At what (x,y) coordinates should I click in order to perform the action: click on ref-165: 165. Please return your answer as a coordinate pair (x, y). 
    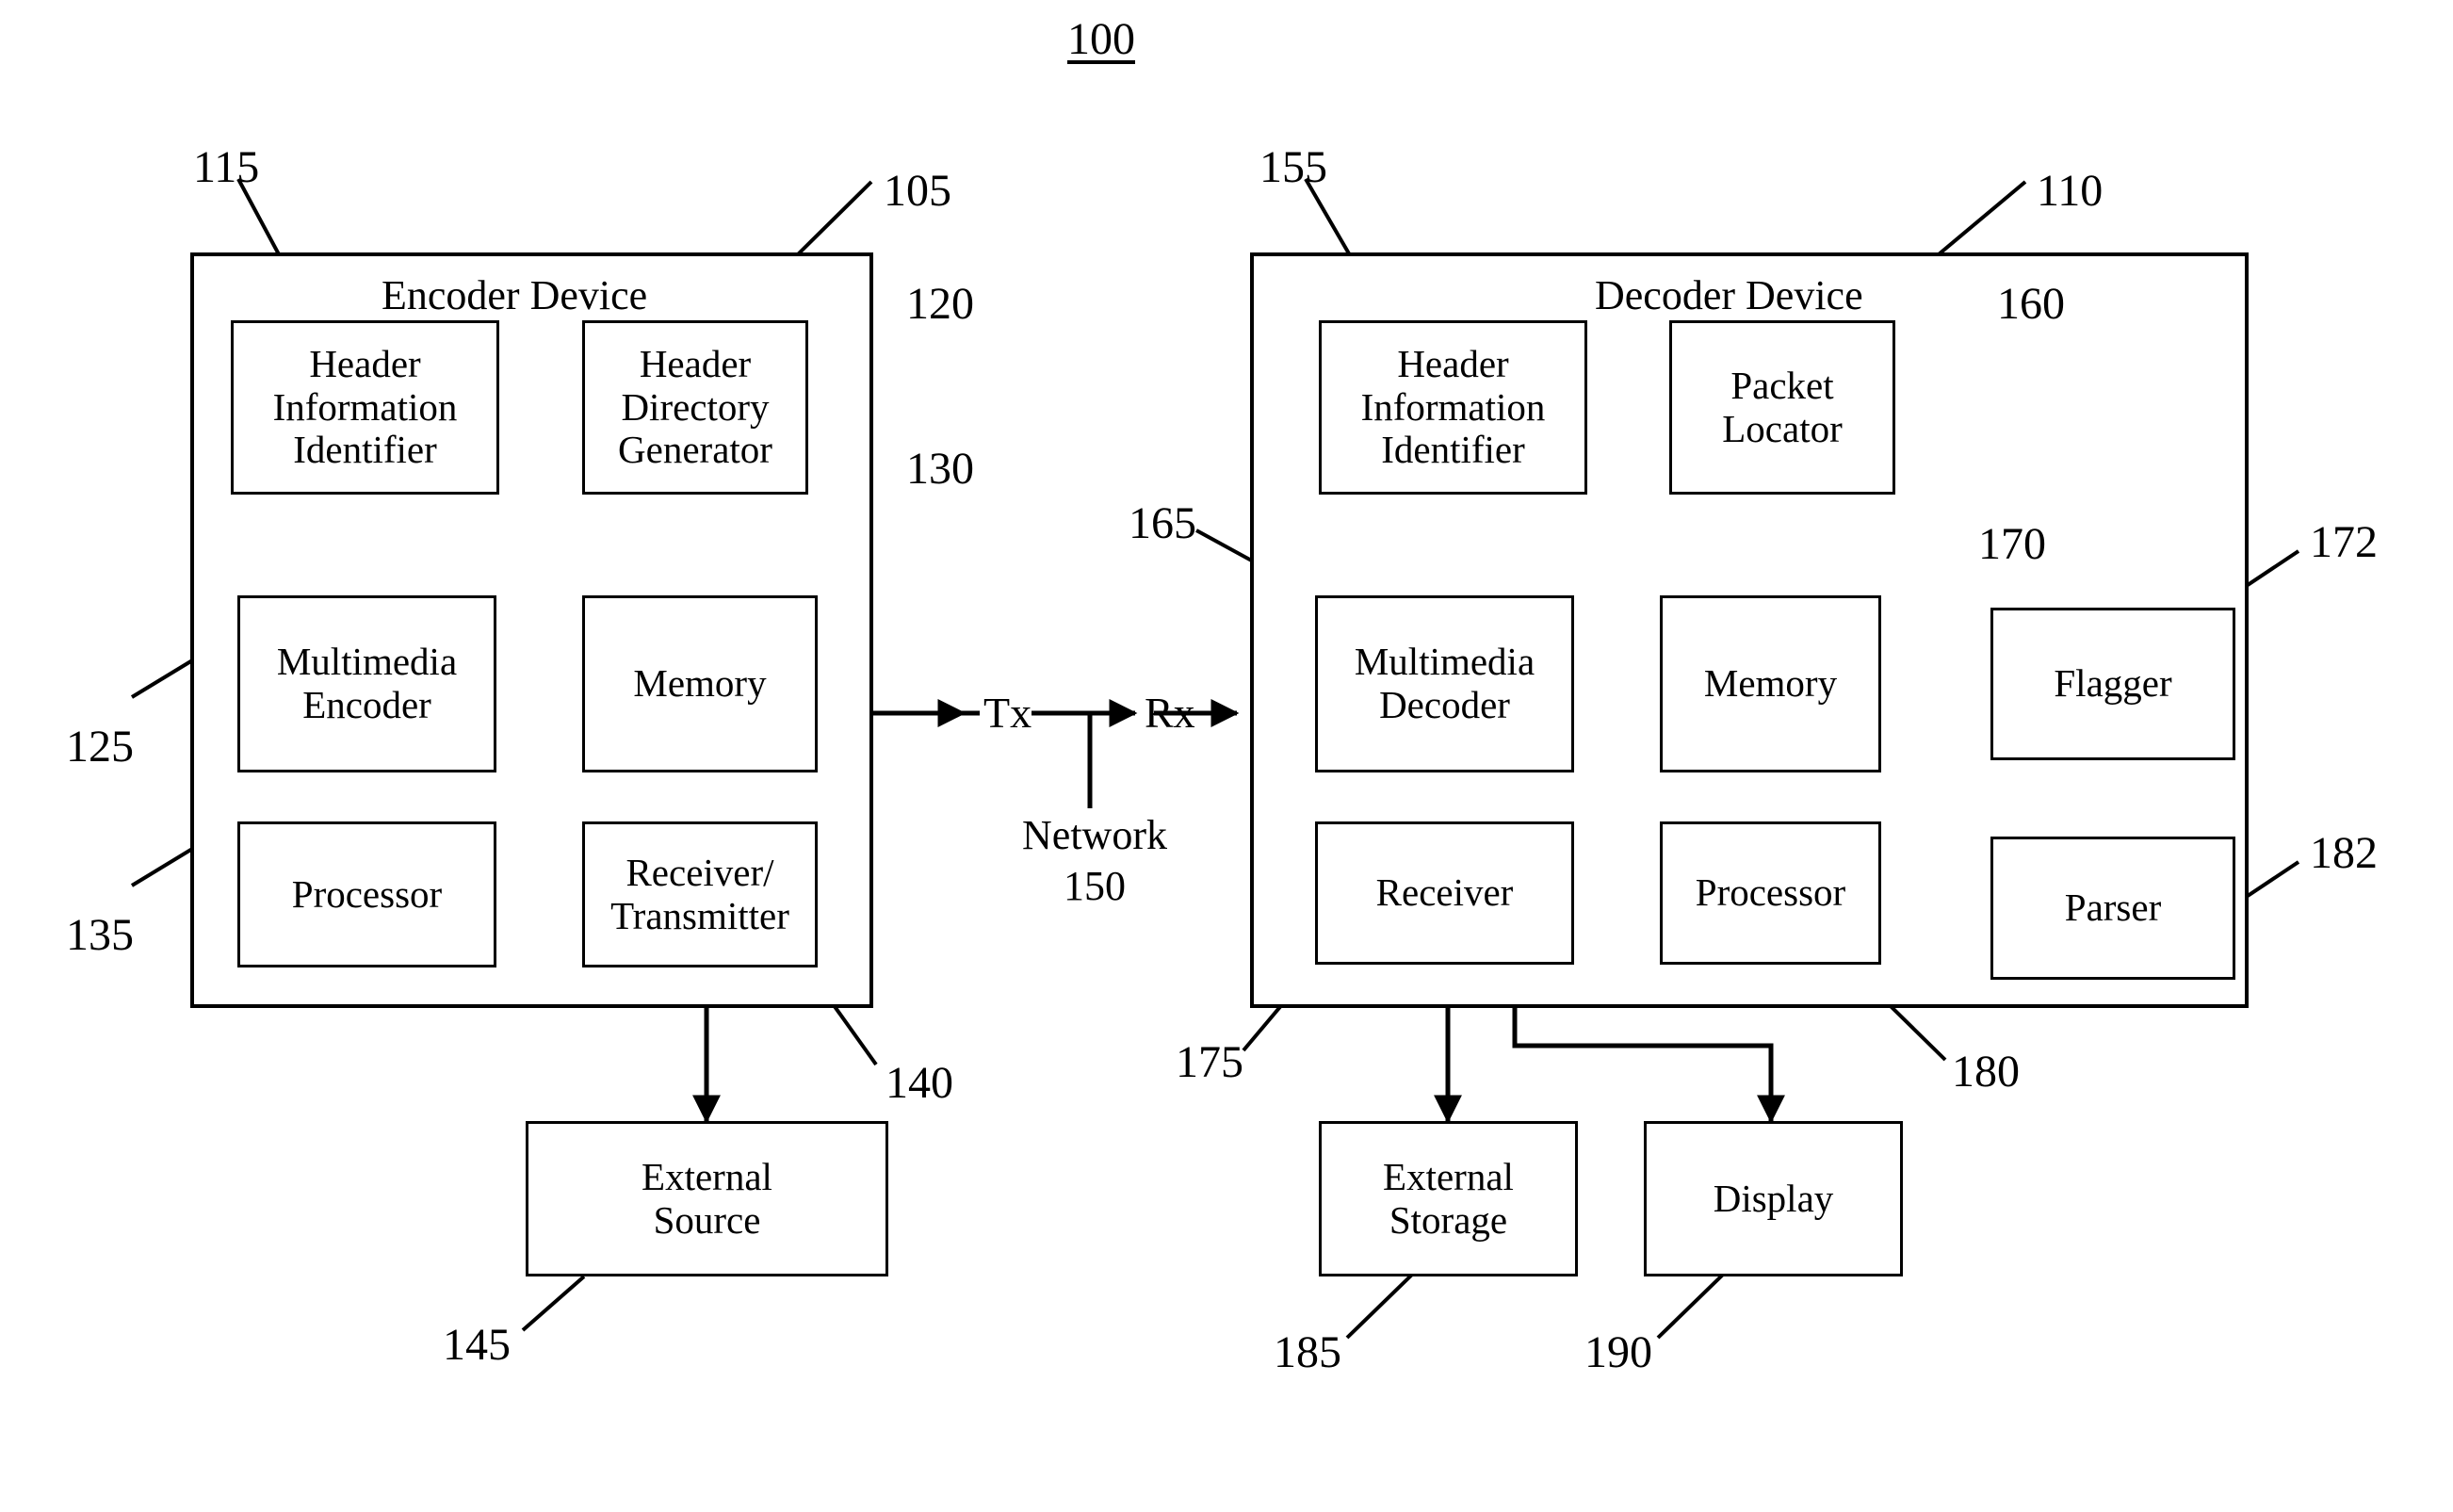
    Looking at the image, I should click on (1162, 523).